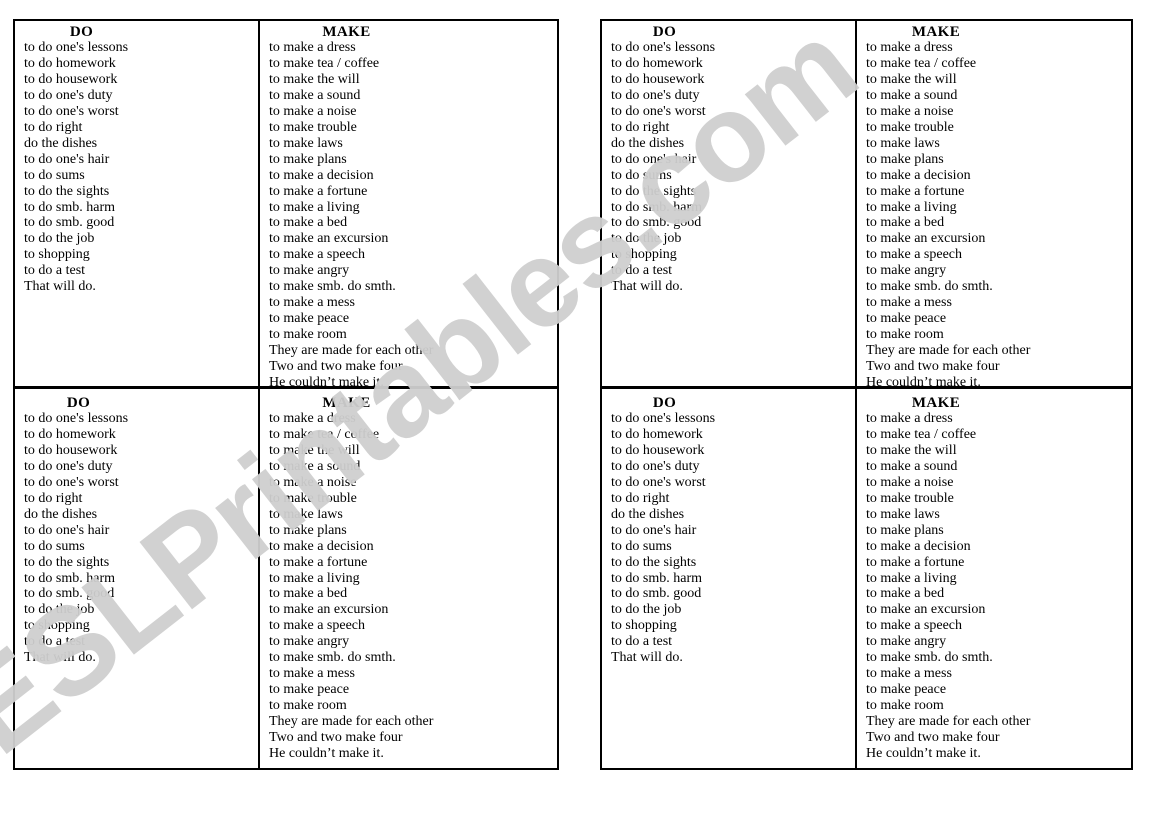  What do you see at coordinates (53, 127) in the screenshot?
I see `list-item: to do right` at bounding box center [53, 127].